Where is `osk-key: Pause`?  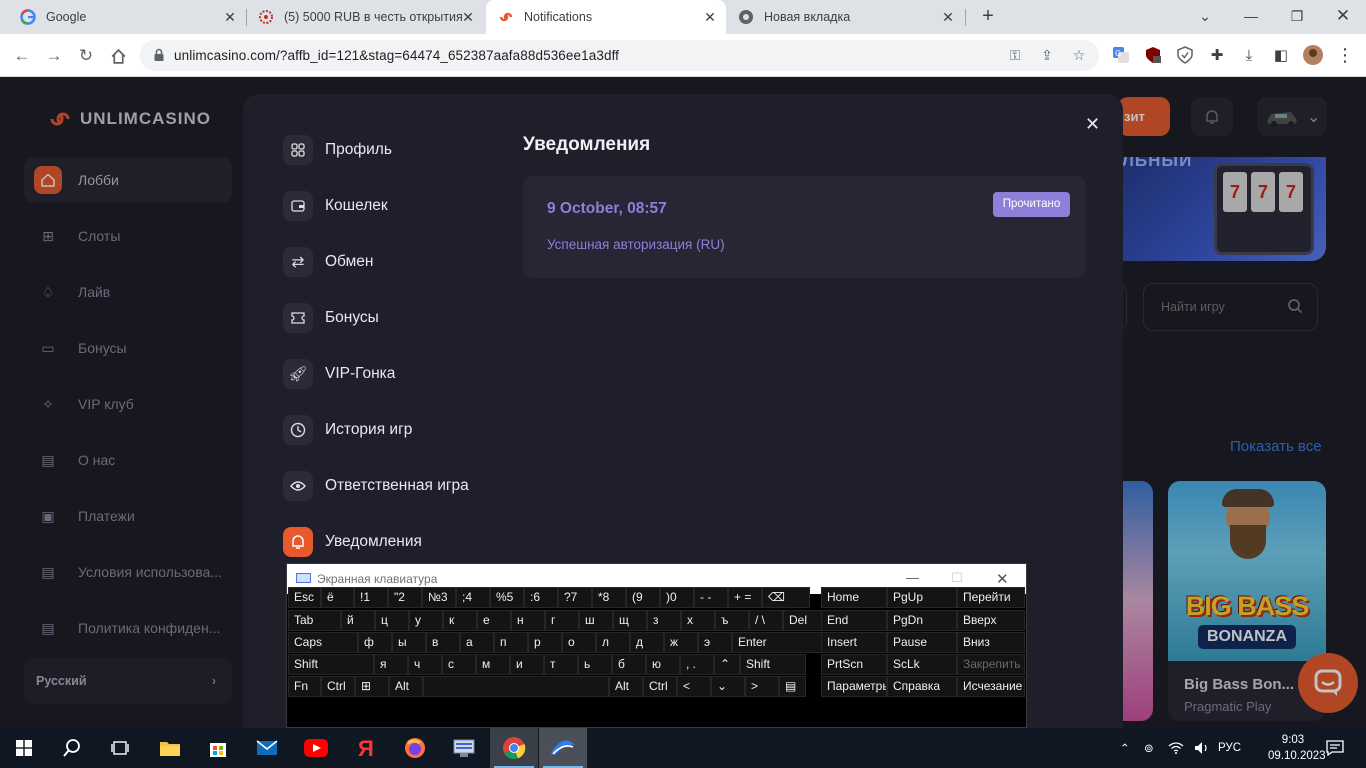
osk-key: Pause is located at coordinates (922, 642).